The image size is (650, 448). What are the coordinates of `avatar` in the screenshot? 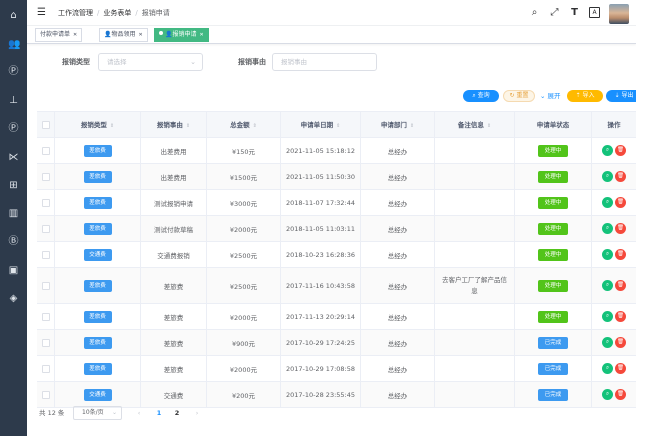 It's located at (619, 14).